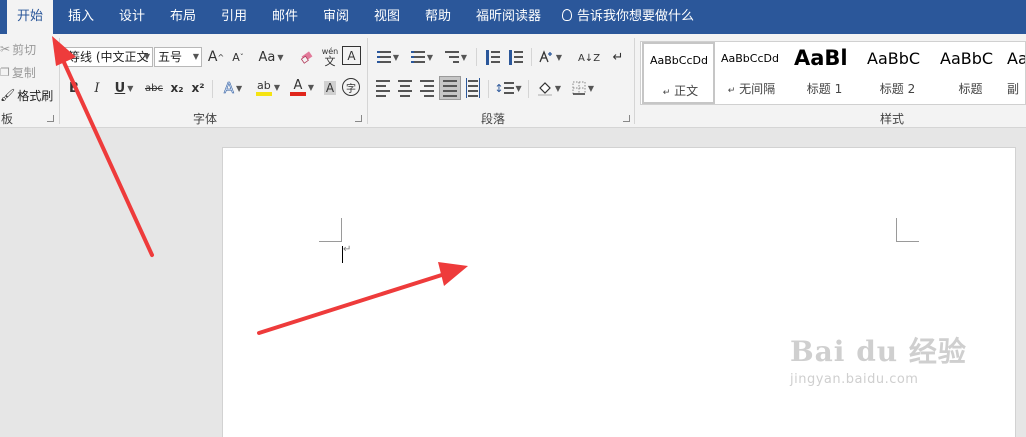 Image resolution: width=1026 pixels, height=437 pixels. Describe the element at coordinates (456, 57) in the screenshot. I see `multilevel-list-button: ▼` at that location.